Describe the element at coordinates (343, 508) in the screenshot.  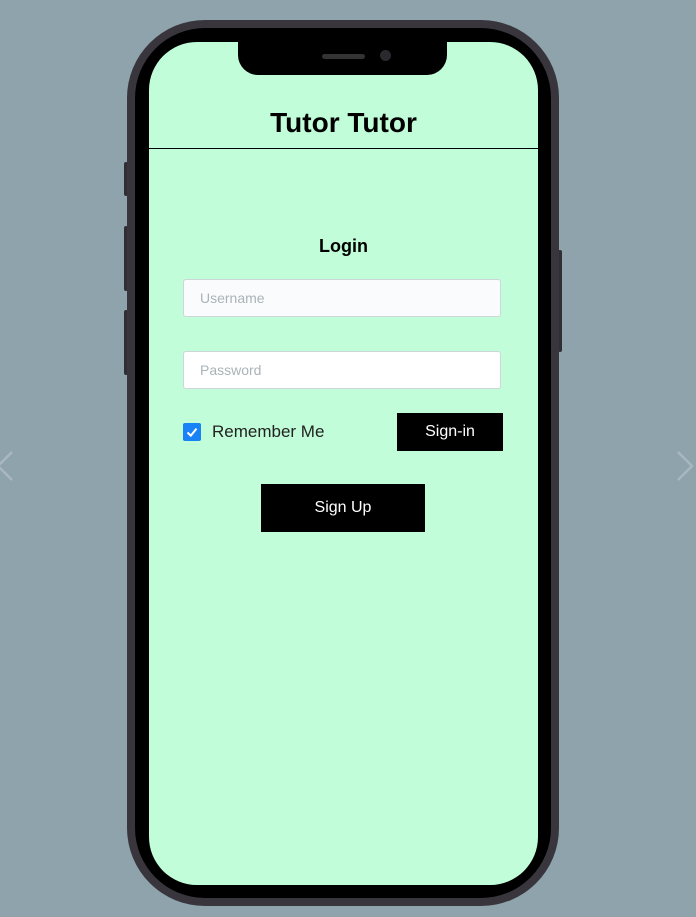
I see `sign-up-button: Sign Up` at that location.